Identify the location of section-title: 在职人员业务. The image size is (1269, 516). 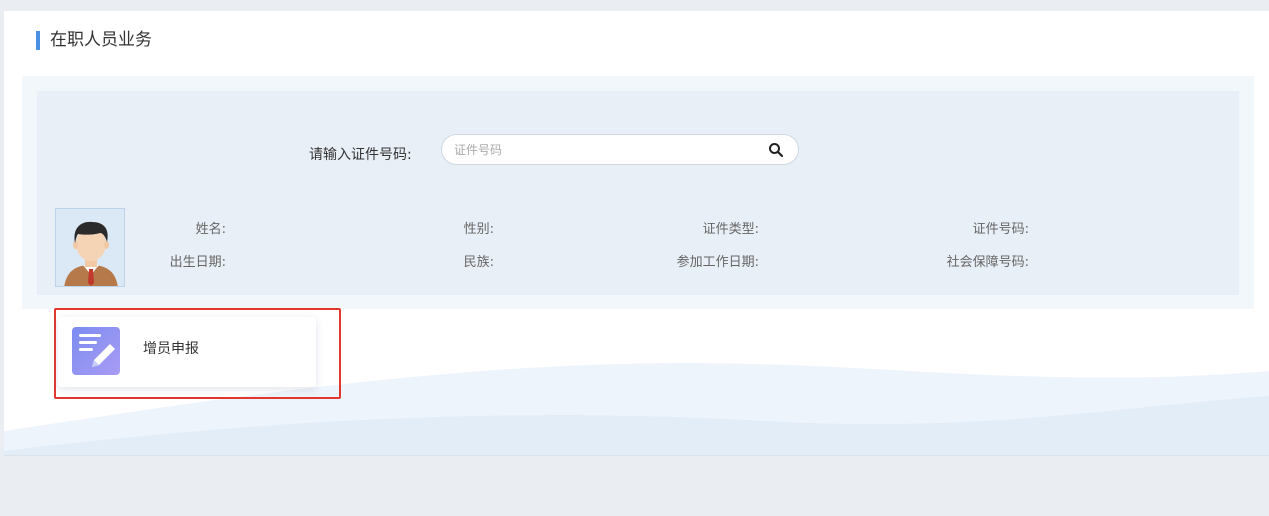
(101, 40).